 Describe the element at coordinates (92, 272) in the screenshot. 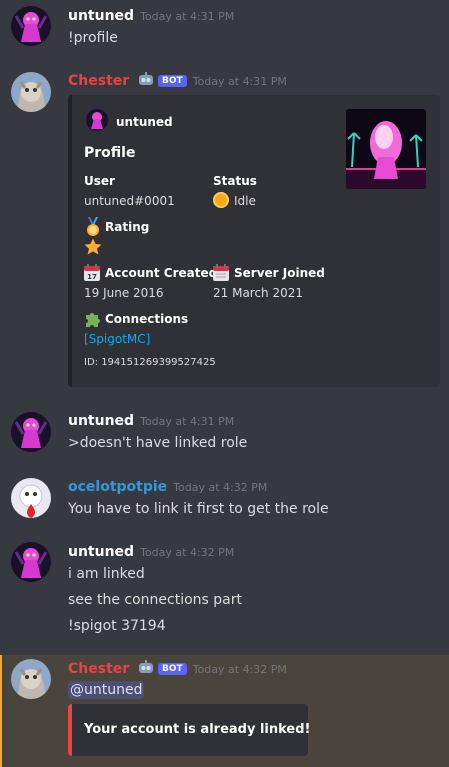

I see `calendar-icon: 17` at that location.